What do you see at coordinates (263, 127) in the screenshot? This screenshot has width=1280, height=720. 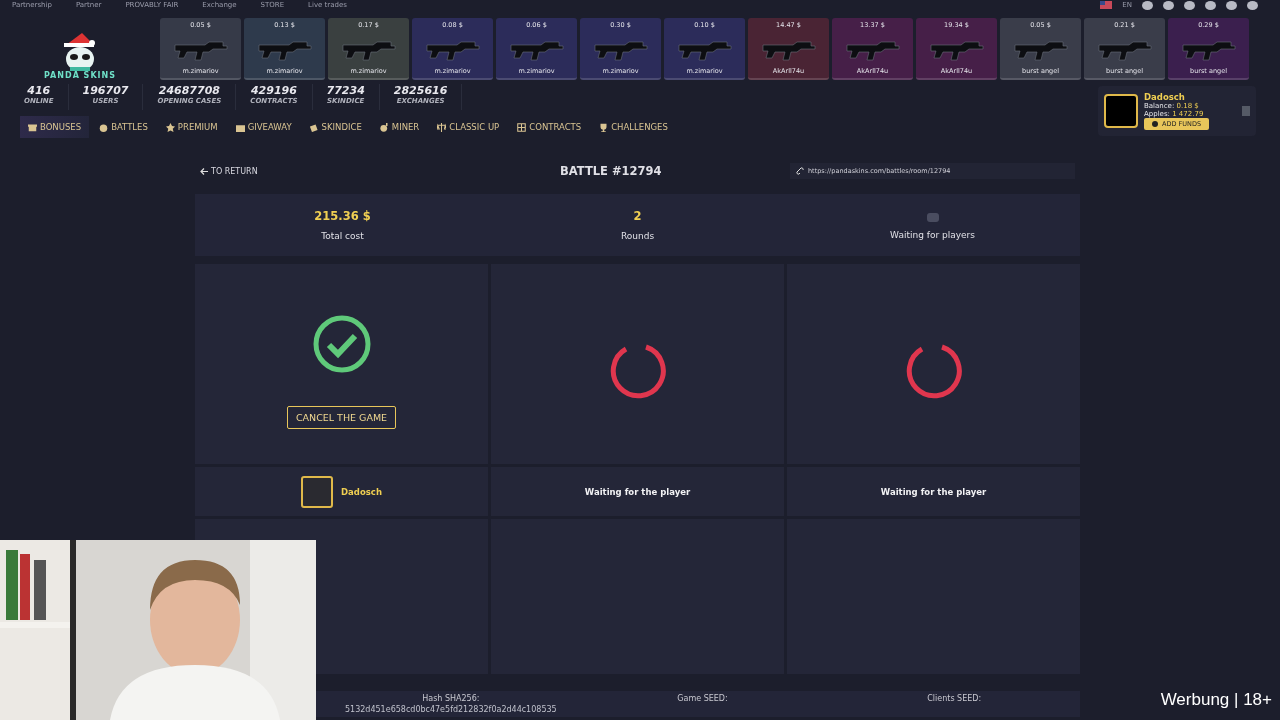 I see `nav-tab: GIVEAWAY` at bounding box center [263, 127].